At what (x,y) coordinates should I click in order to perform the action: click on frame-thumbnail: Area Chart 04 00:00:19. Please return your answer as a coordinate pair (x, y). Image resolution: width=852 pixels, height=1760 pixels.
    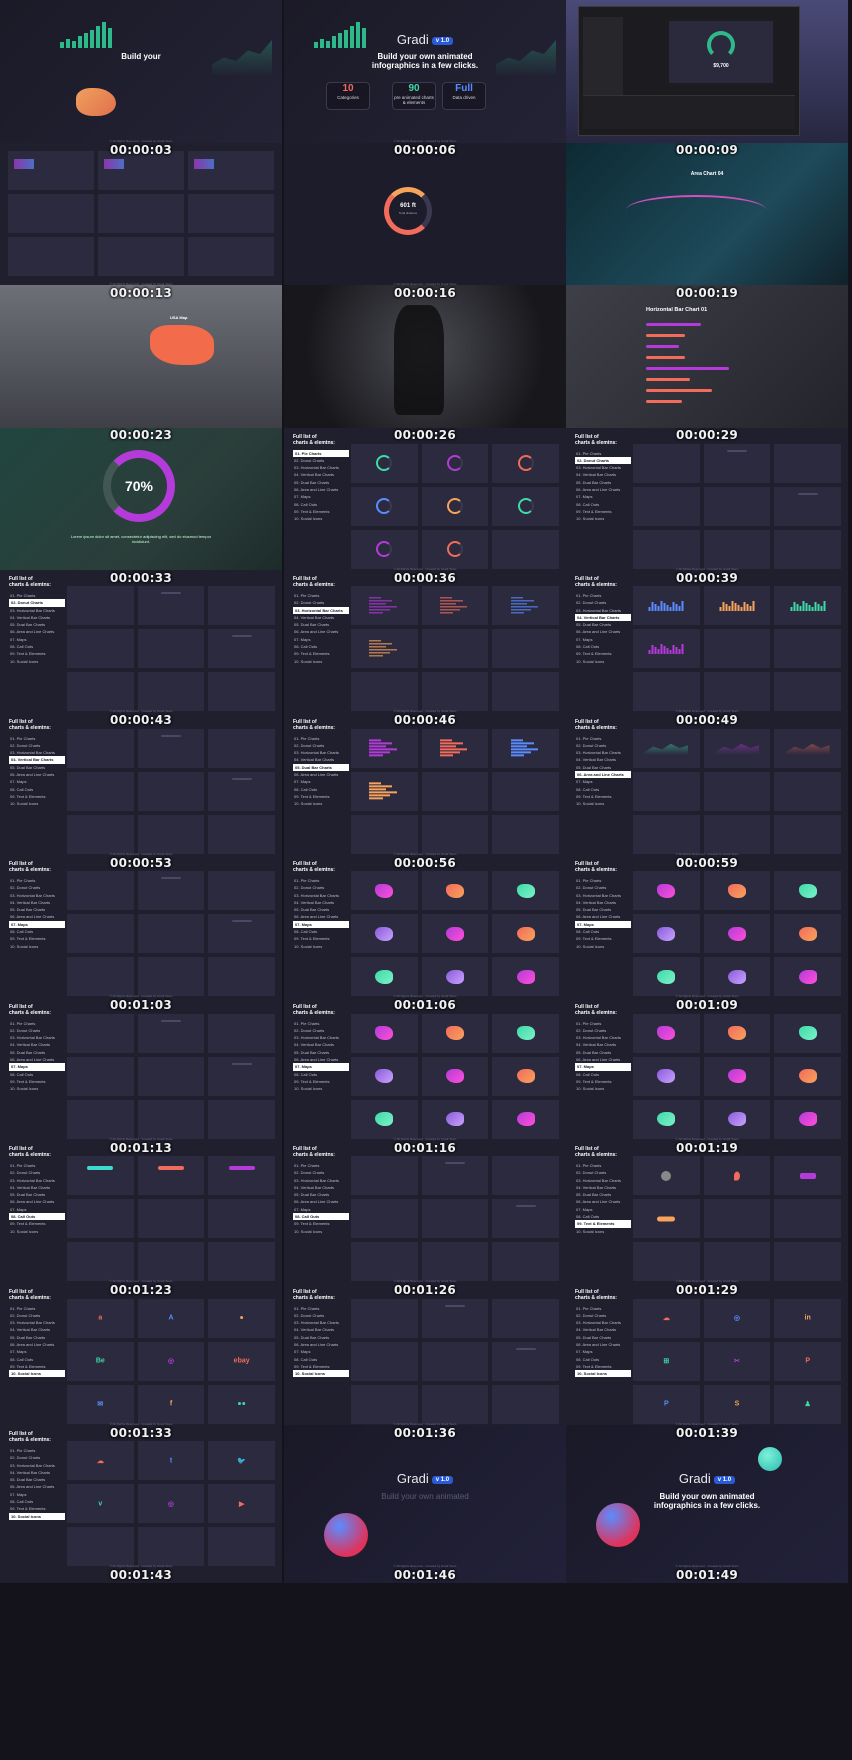
    Looking at the image, I should click on (707, 221).